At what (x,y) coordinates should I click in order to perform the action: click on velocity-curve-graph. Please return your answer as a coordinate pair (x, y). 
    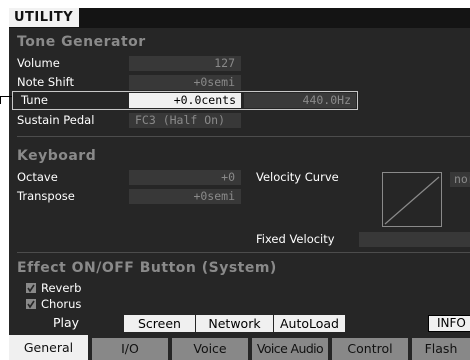
    Looking at the image, I should click on (412, 199).